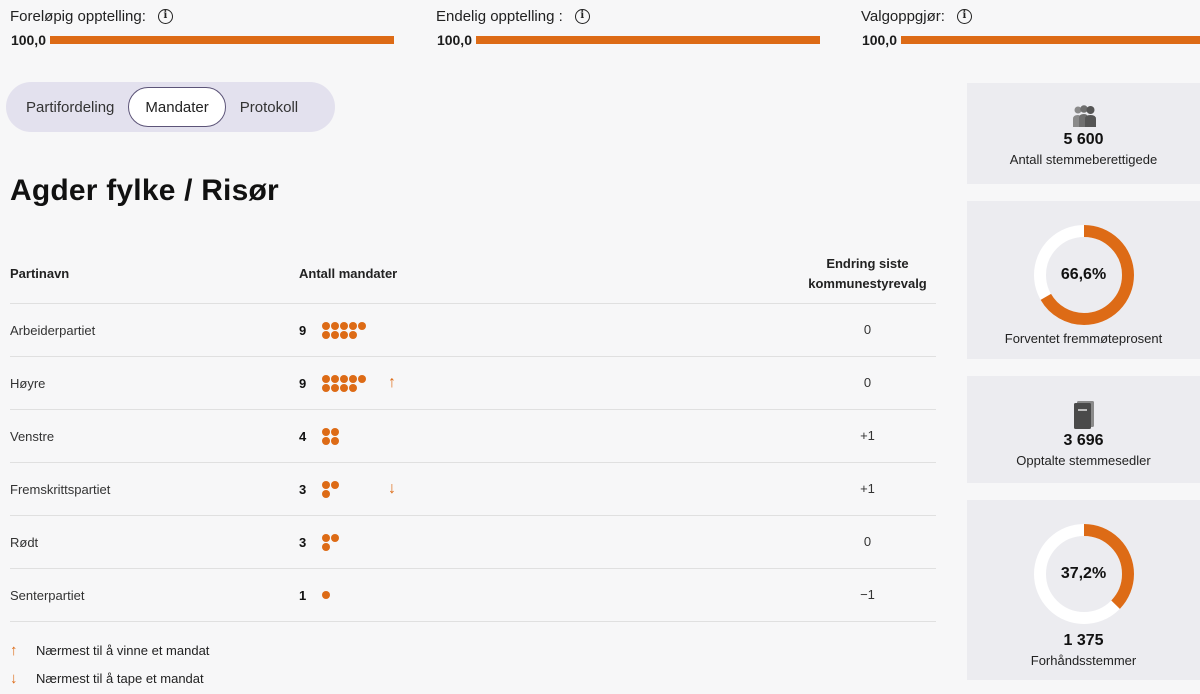  What do you see at coordinates (177, 107) in the screenshot?
I see `tab-mandater: Mandater` at bounding box center [177, 107].